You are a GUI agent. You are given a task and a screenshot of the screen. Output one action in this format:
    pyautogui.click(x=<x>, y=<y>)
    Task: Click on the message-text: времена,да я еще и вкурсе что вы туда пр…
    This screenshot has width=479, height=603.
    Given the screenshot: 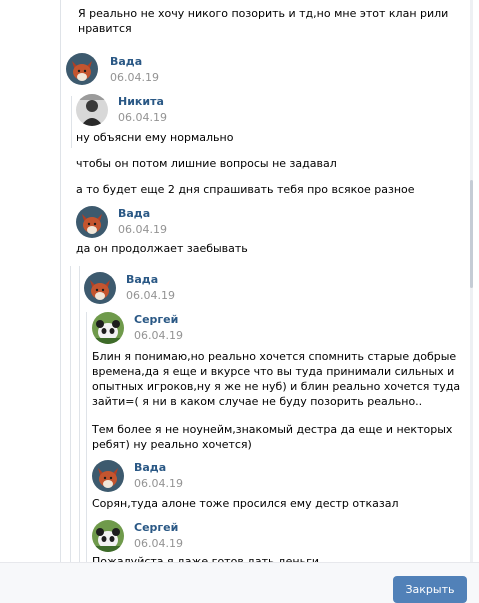 What is the action you would take?
    pyautogui.click(x=273, y=371)
    